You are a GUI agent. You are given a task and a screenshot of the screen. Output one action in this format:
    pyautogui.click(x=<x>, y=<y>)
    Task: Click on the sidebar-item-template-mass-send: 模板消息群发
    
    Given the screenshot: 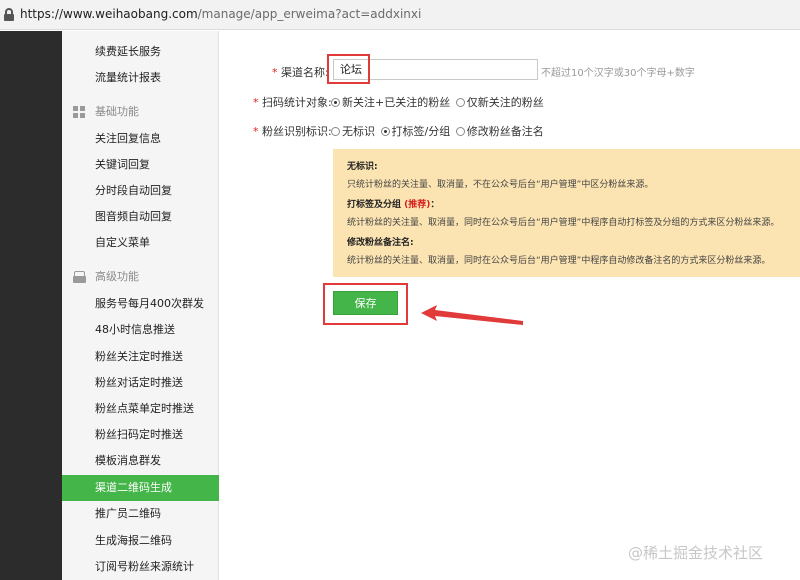 What is the action you would take?
    pyautogui.click(x=140, y=461)
    